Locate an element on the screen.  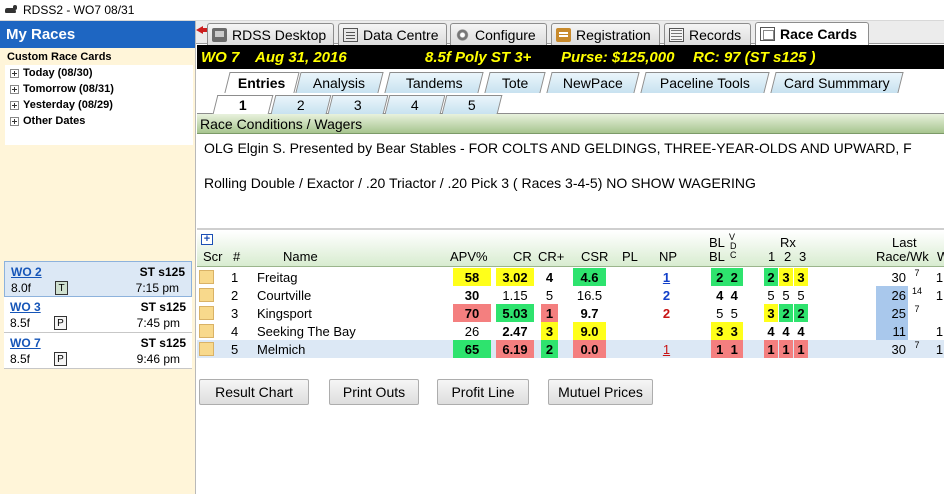
rx1-value: 1 is located at coordinates (771, 349).